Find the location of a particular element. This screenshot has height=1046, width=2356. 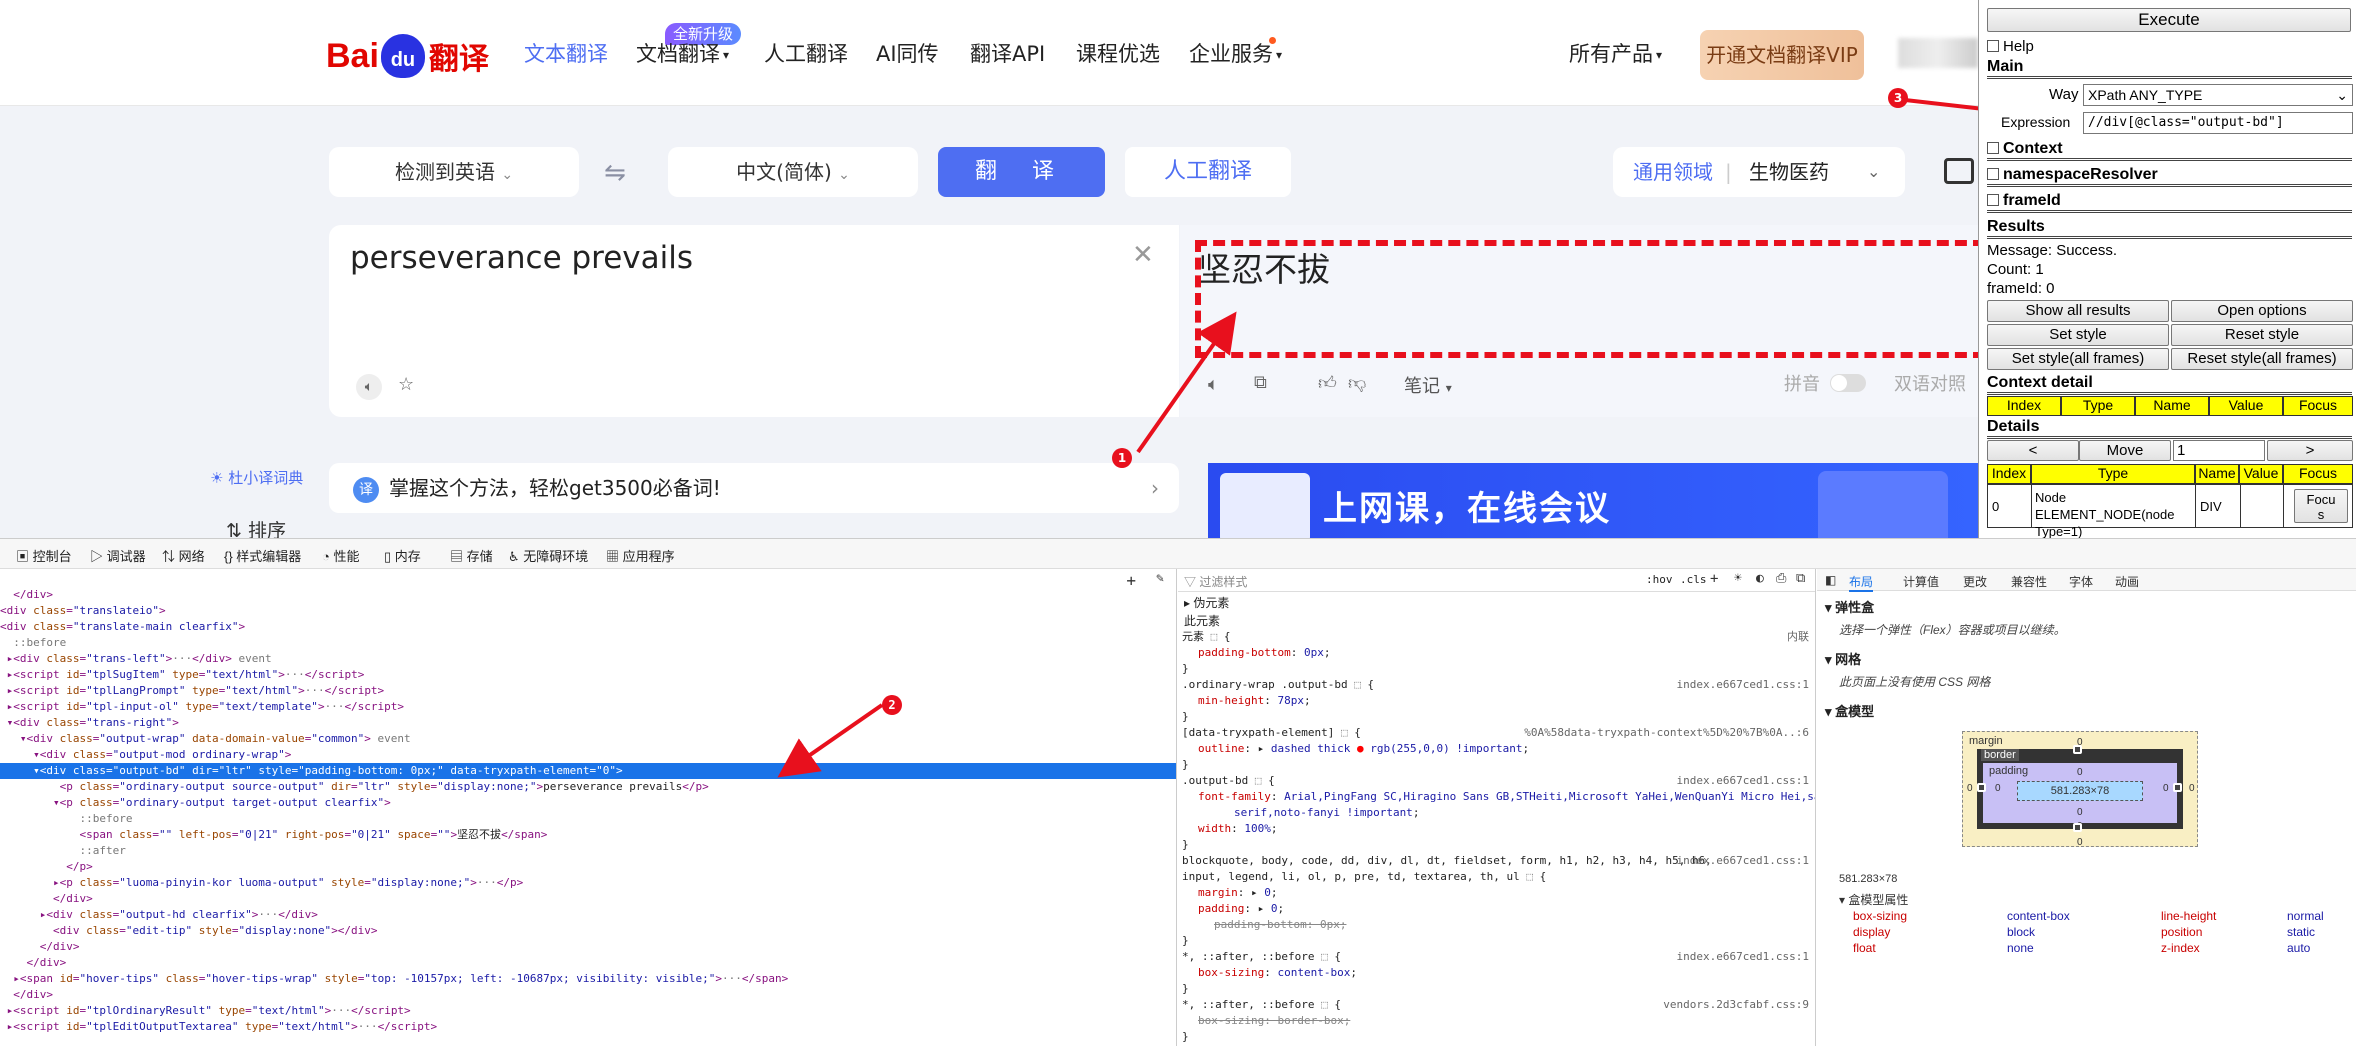

css-prop: padding: ▸ 0; is located at coordinates (1241, 909).